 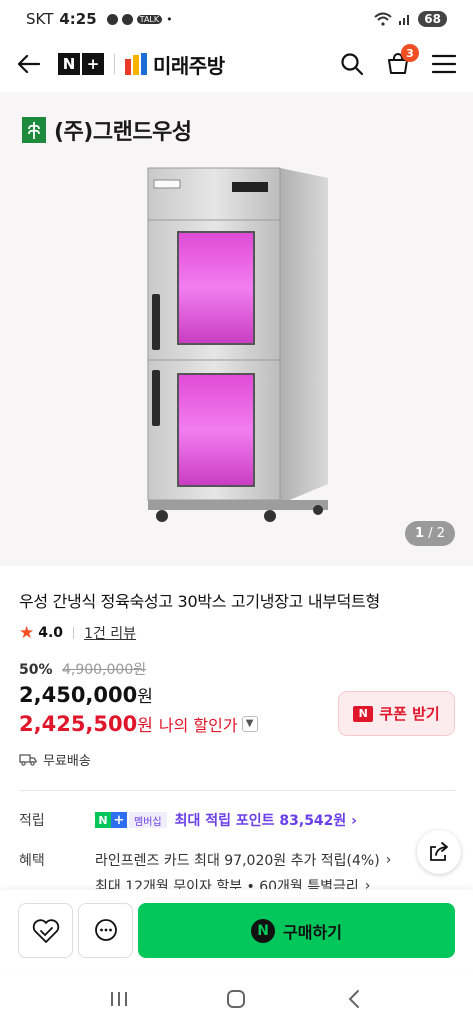 I want to click on points-text: 최대 적립 포인트 83,542원, so click(x=260, y=821).